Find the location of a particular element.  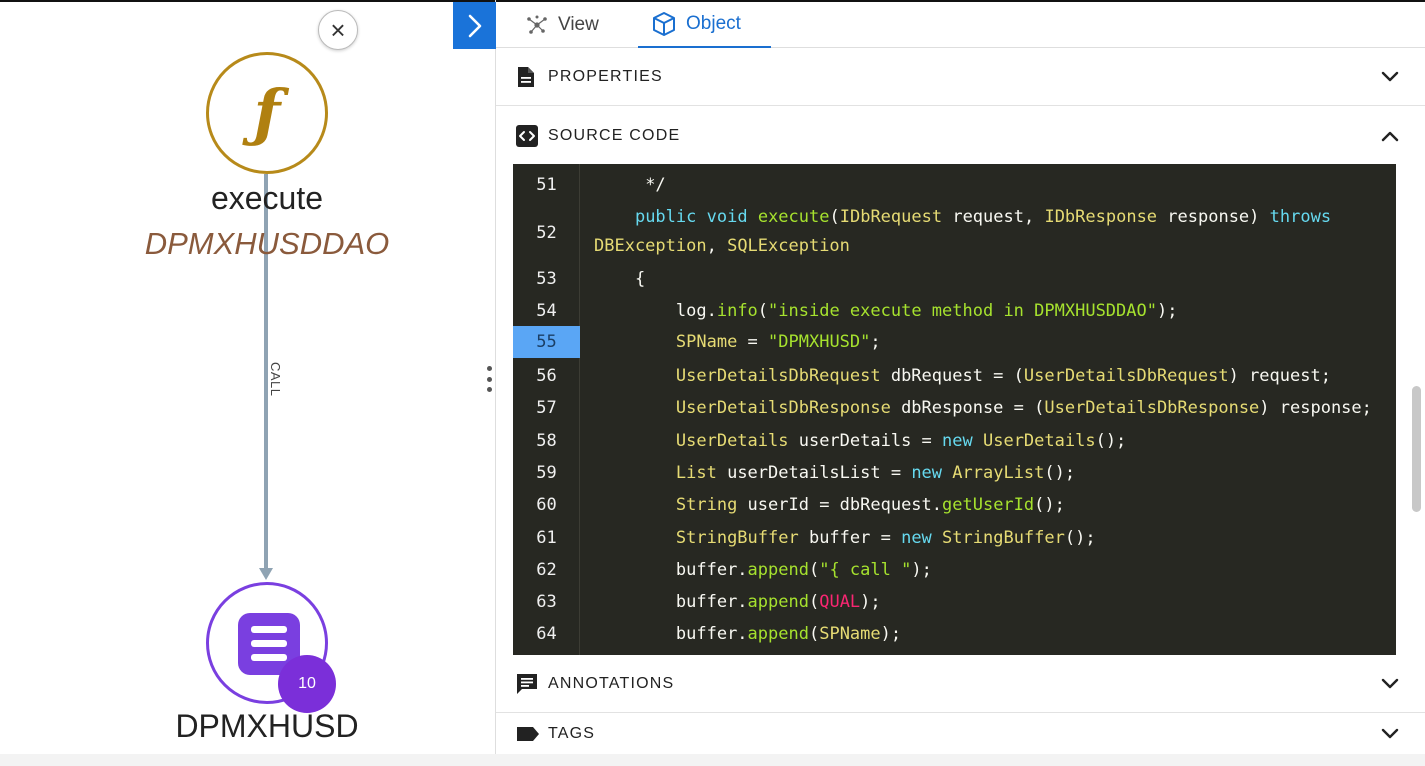

source-code-section-header: SOURCE CODE is located at coordinates (960, 135).